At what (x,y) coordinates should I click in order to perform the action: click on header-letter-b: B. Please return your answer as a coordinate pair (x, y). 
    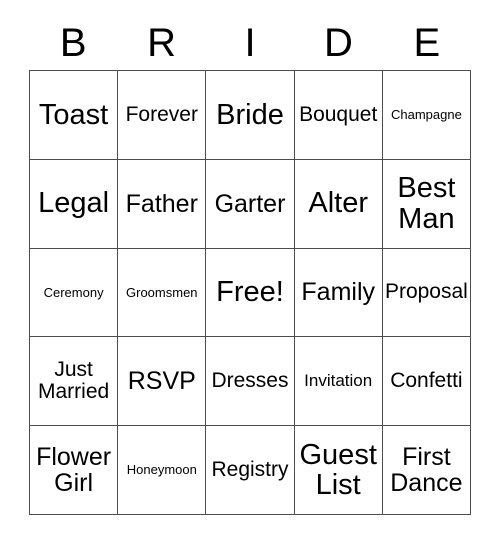
    Looking at the image, I should click on (73, 43).